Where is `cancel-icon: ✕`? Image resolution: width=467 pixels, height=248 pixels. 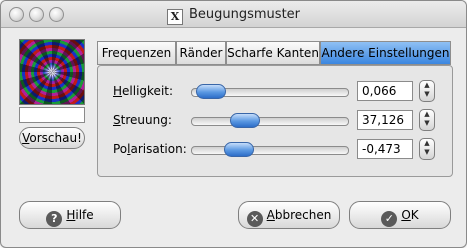 cancel-icon: ✕ is located at coordinates (254, 219).